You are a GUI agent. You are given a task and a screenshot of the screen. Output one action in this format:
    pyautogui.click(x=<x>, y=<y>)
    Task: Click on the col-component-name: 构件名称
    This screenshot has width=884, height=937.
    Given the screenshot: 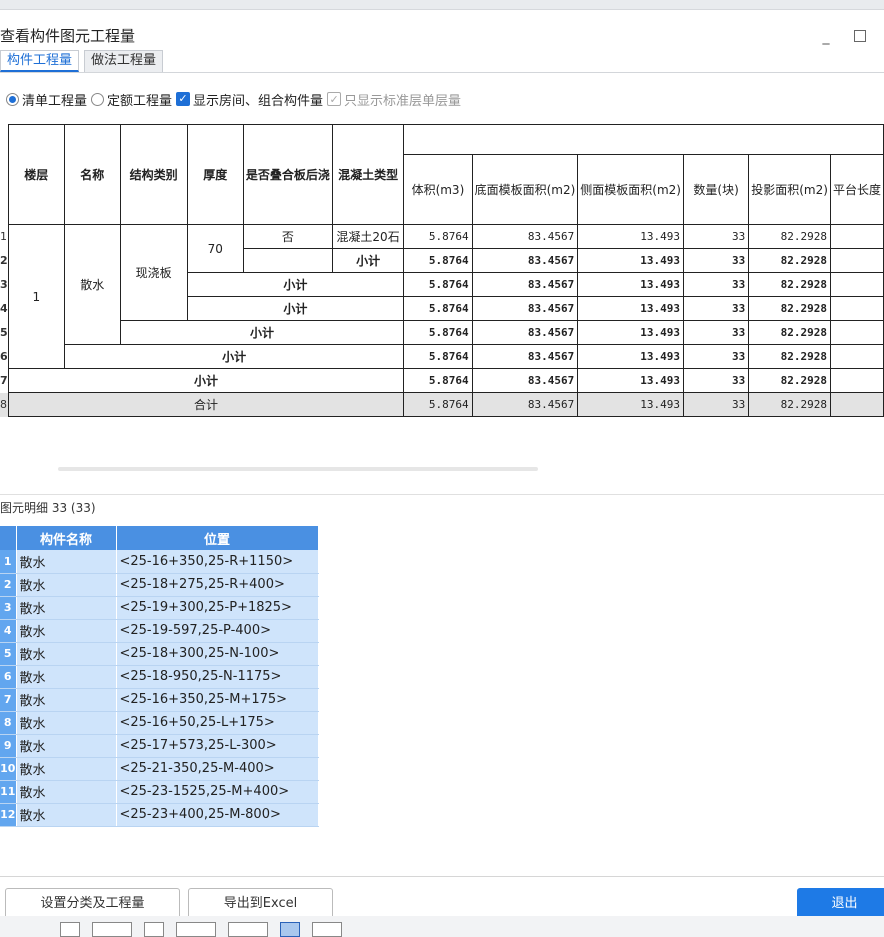 What is the action you would take?
    pyautogui.click(x=66, y=538)
    